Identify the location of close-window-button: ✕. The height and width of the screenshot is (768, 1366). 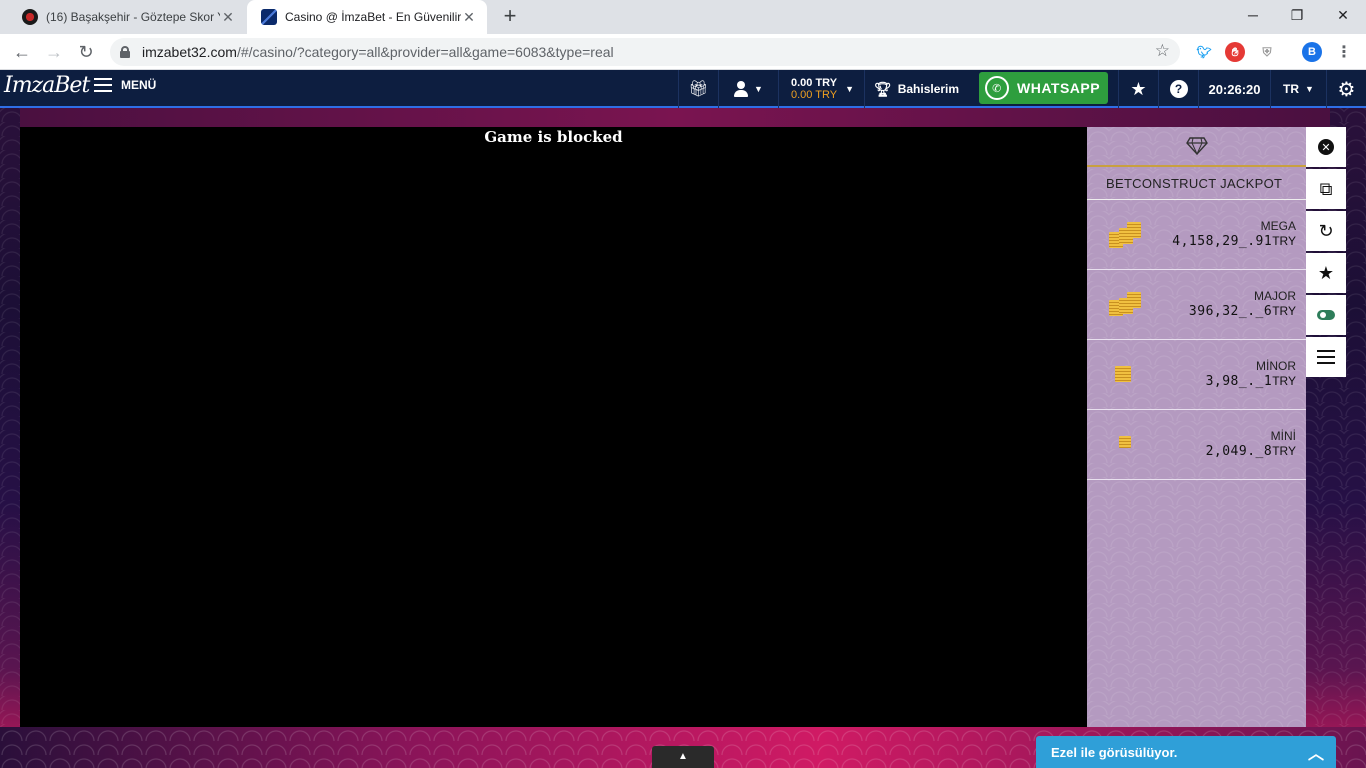
(1343, 15).